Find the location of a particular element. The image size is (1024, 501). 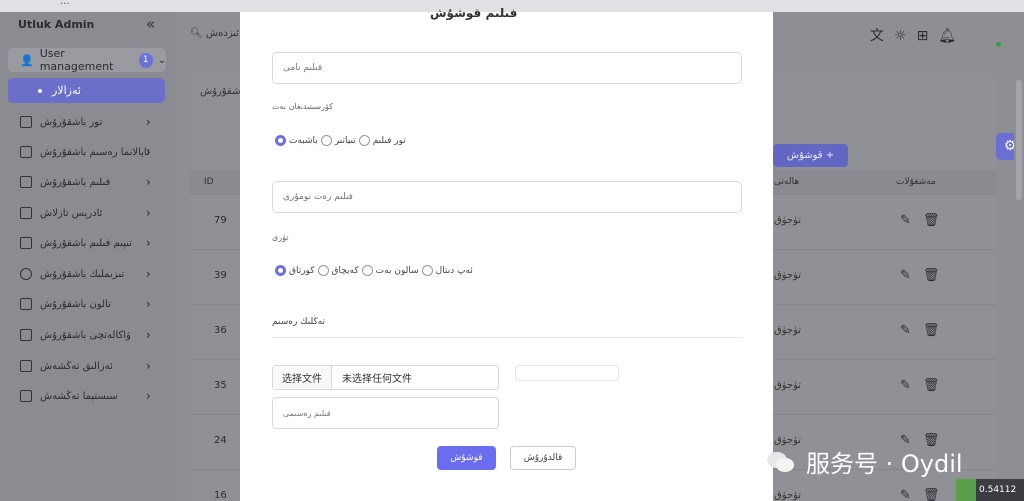

scrollbar is located at coordinates (1019, 280).